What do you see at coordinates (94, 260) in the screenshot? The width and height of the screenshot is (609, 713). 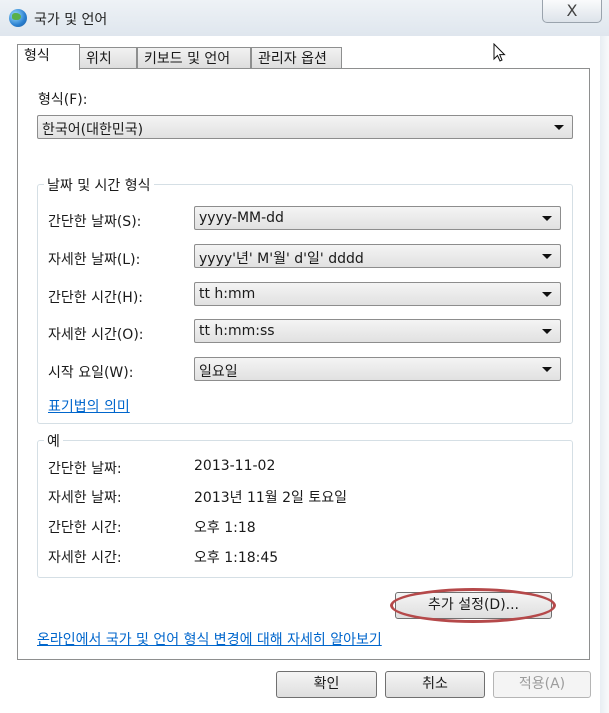 I see `long-date-label: 자세한 날짜(L):` at bounding box center [94, 260].